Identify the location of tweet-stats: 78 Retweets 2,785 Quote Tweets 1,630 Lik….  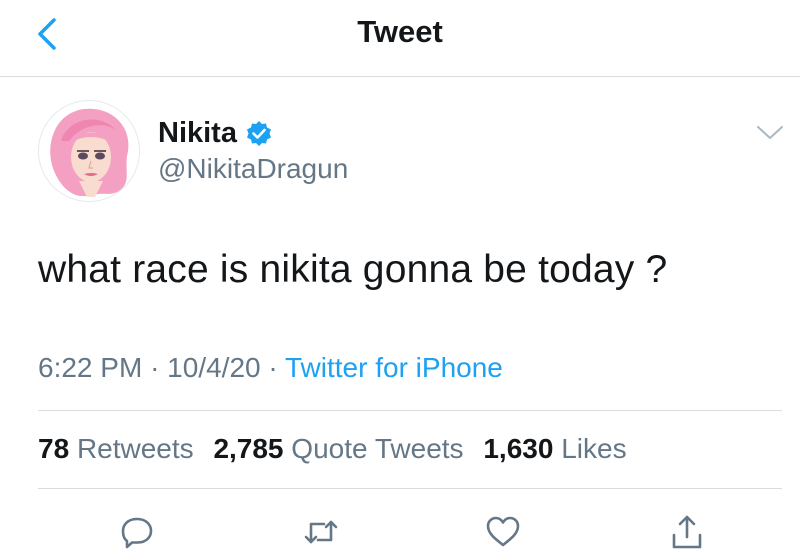
(332, 449).